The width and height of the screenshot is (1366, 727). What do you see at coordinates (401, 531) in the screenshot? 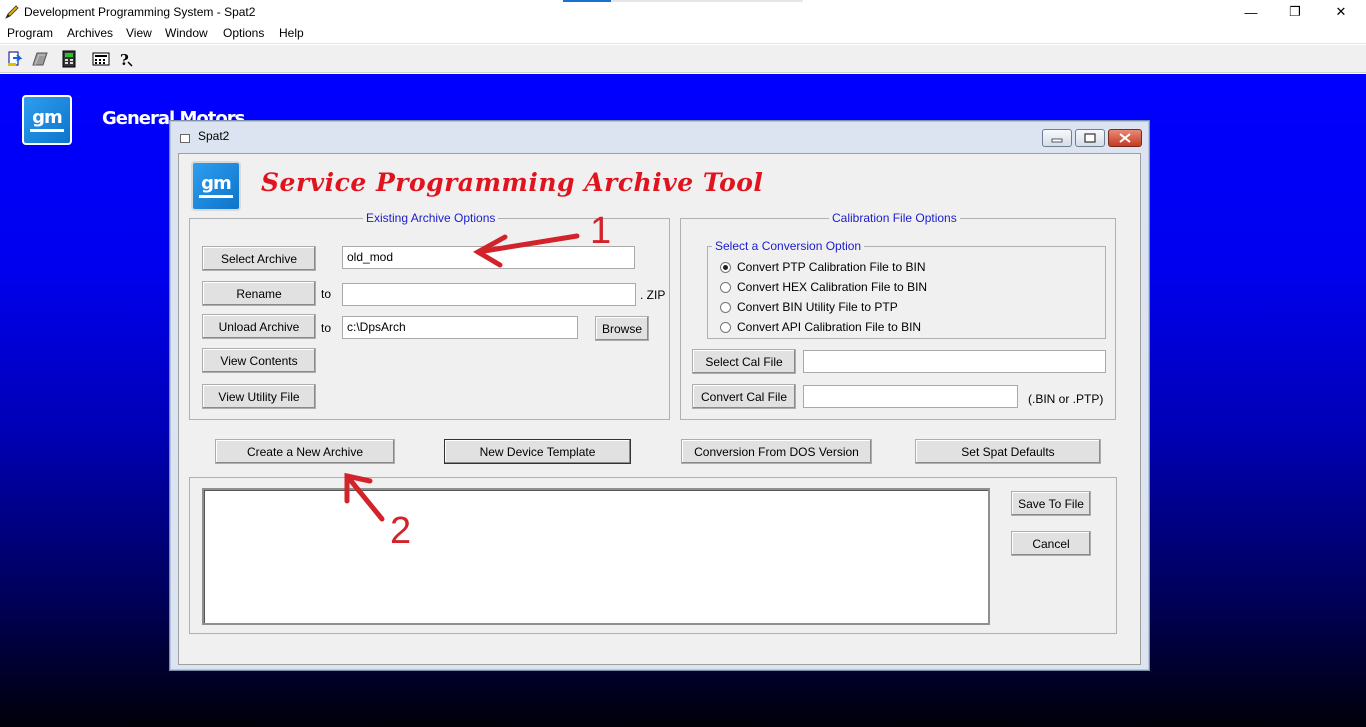
I see `annotation-label-2: 2` at bounding box center [401, 531].